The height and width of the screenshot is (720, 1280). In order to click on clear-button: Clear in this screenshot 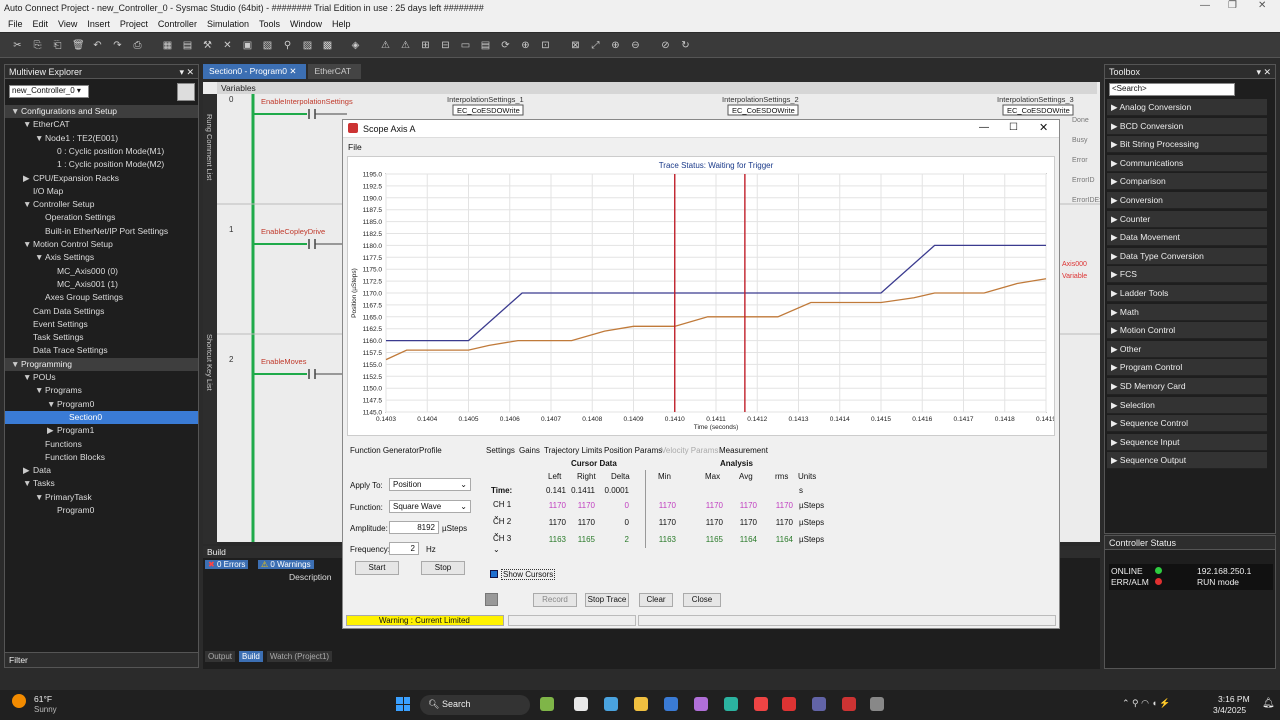, I will do `click(656, 600)`.